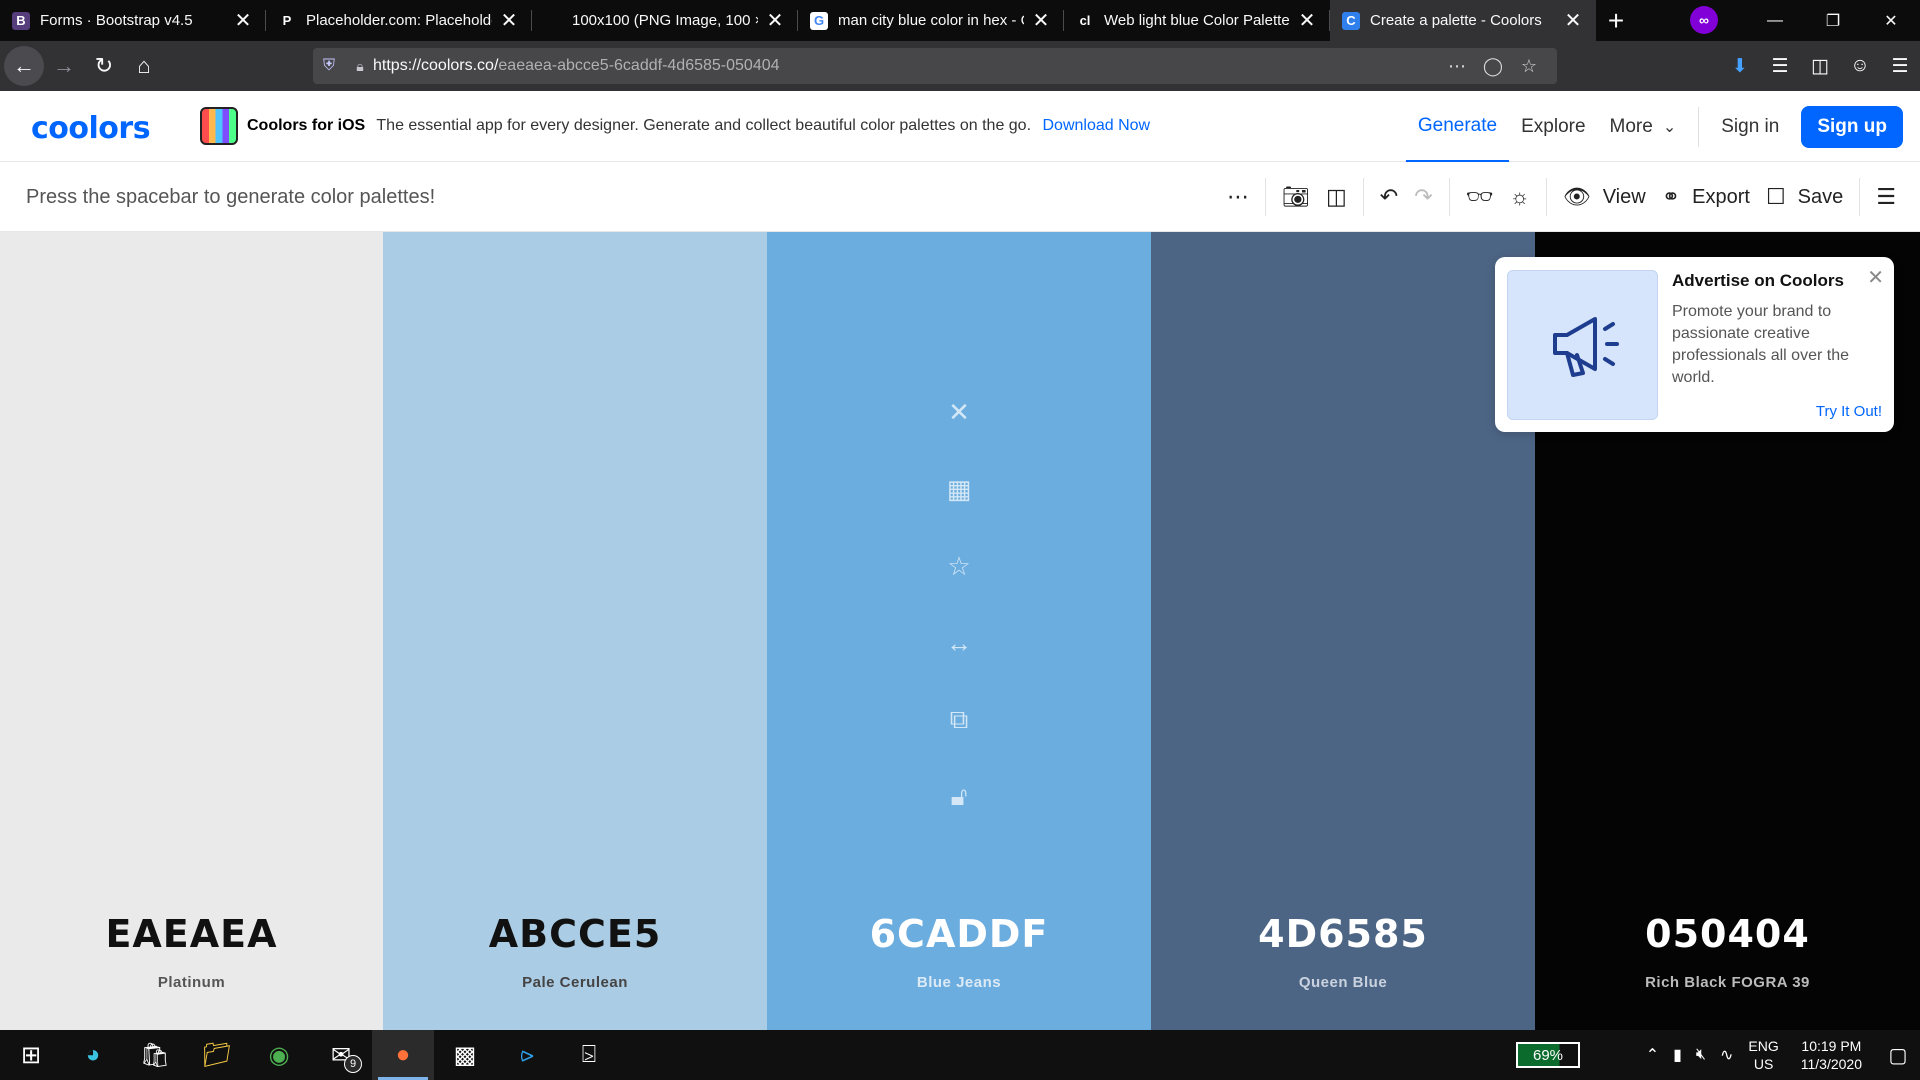 This screenshot has height=1080, width=1920. I want to click on taskbar-app: ⍄, so click(589, 1055).